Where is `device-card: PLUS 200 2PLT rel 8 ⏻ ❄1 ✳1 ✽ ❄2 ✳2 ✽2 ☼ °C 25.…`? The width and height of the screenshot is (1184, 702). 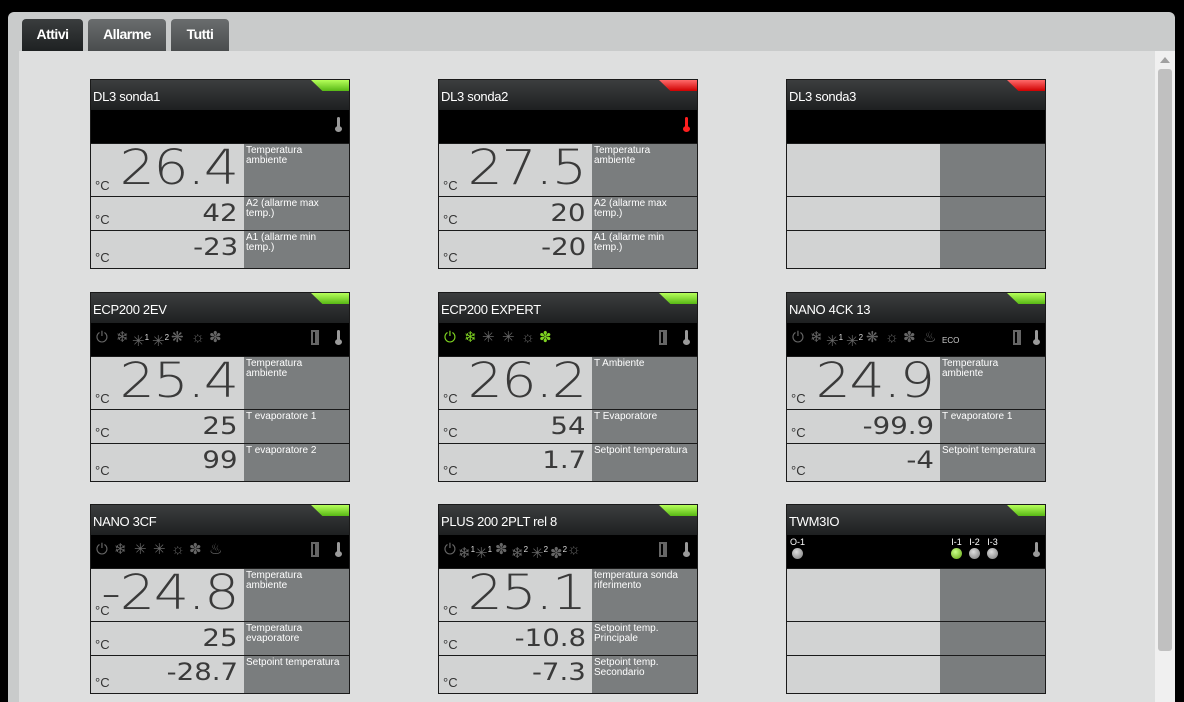
device-card: PLUS 200 2PLT rel 8 ⏻ ❄1 ✳1 ✽ ❄2 ✳2 ✽2 ☼ °C 25.… is located at coordinates (568, 599).